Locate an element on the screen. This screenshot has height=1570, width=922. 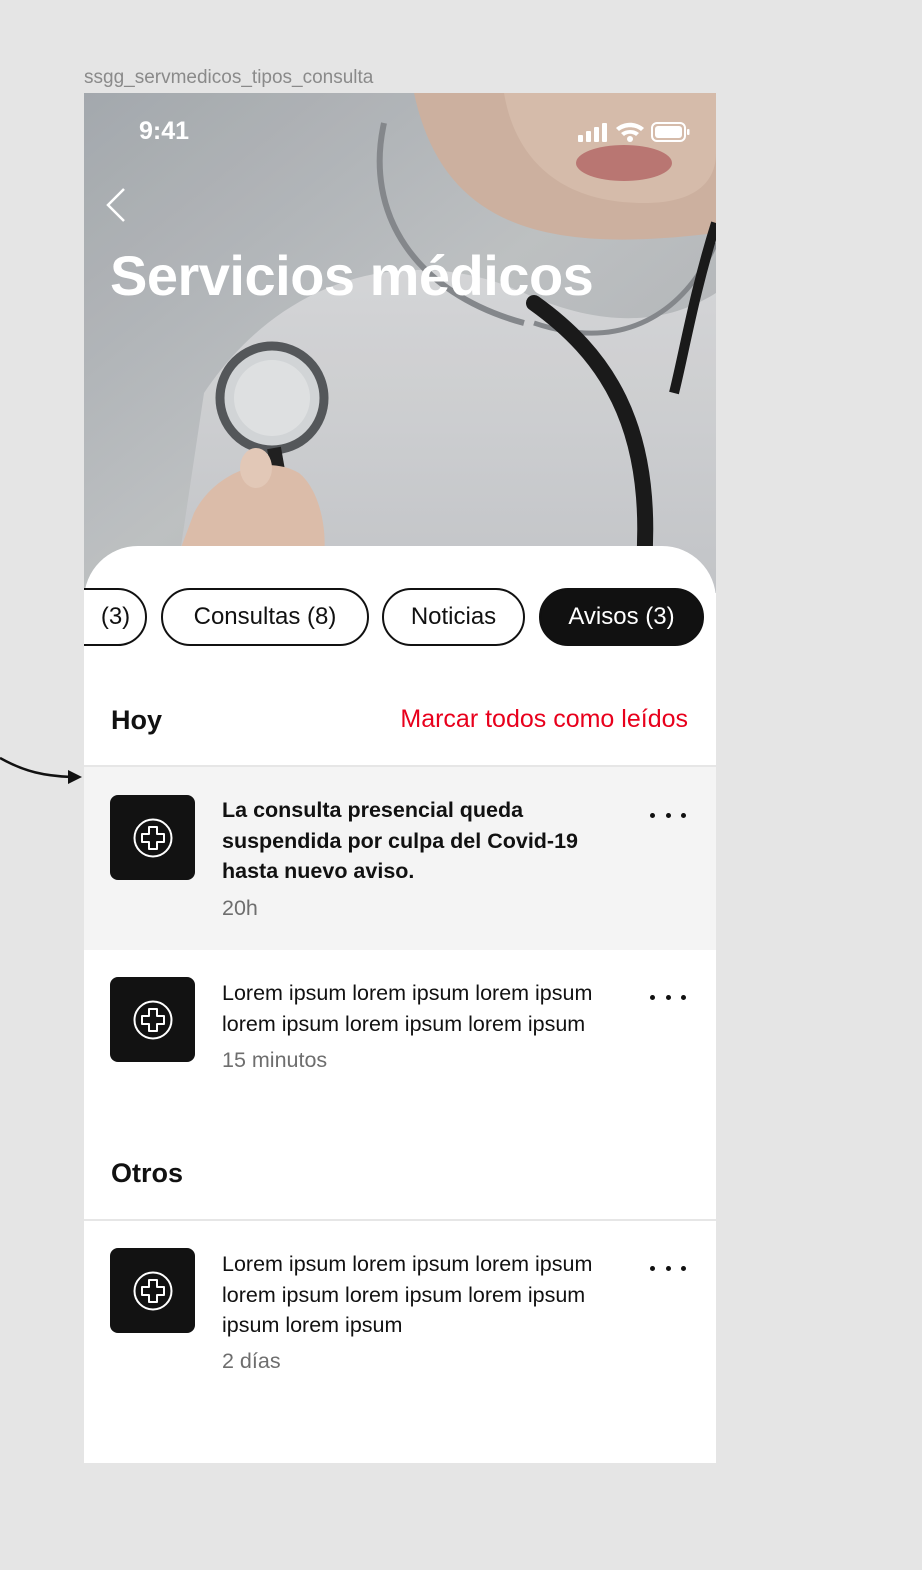
status-time: 9:41 is located at coordinates (164, 131).